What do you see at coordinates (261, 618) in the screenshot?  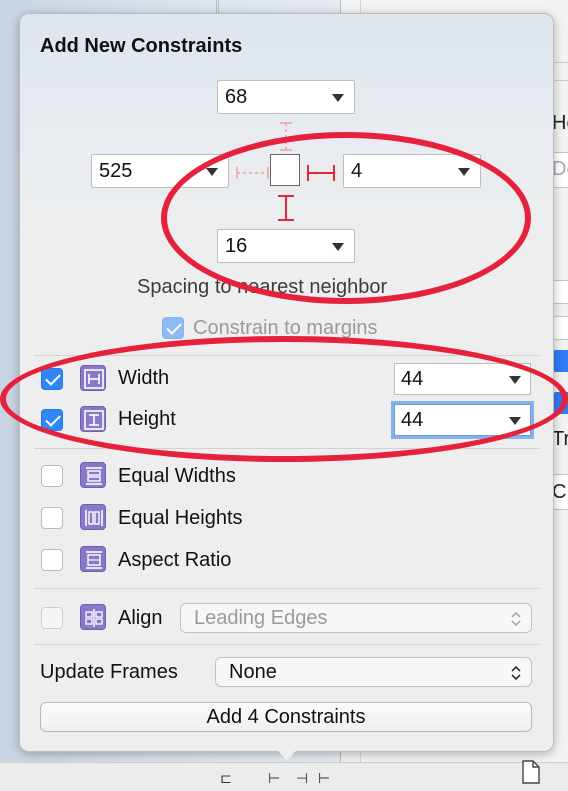 I see `align-value: Leading Edges` at bounding box center [261, 618].